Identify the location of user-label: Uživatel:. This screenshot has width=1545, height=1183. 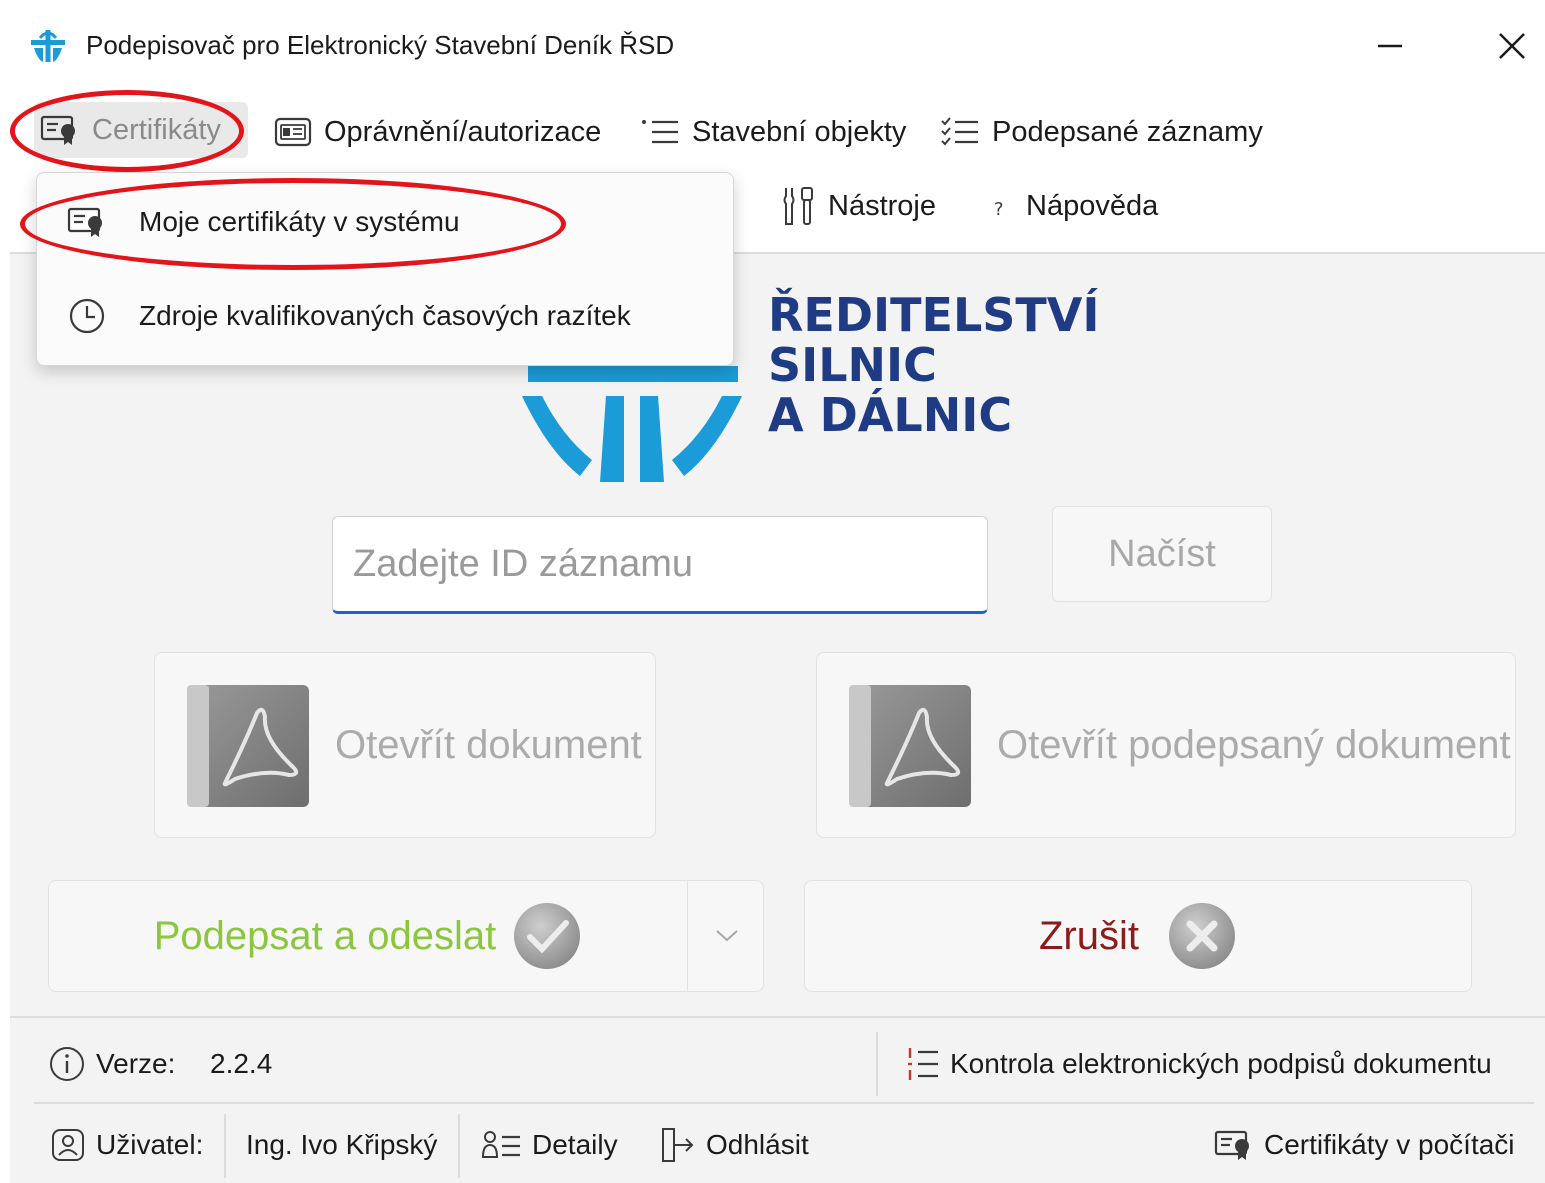
(150, 1144).